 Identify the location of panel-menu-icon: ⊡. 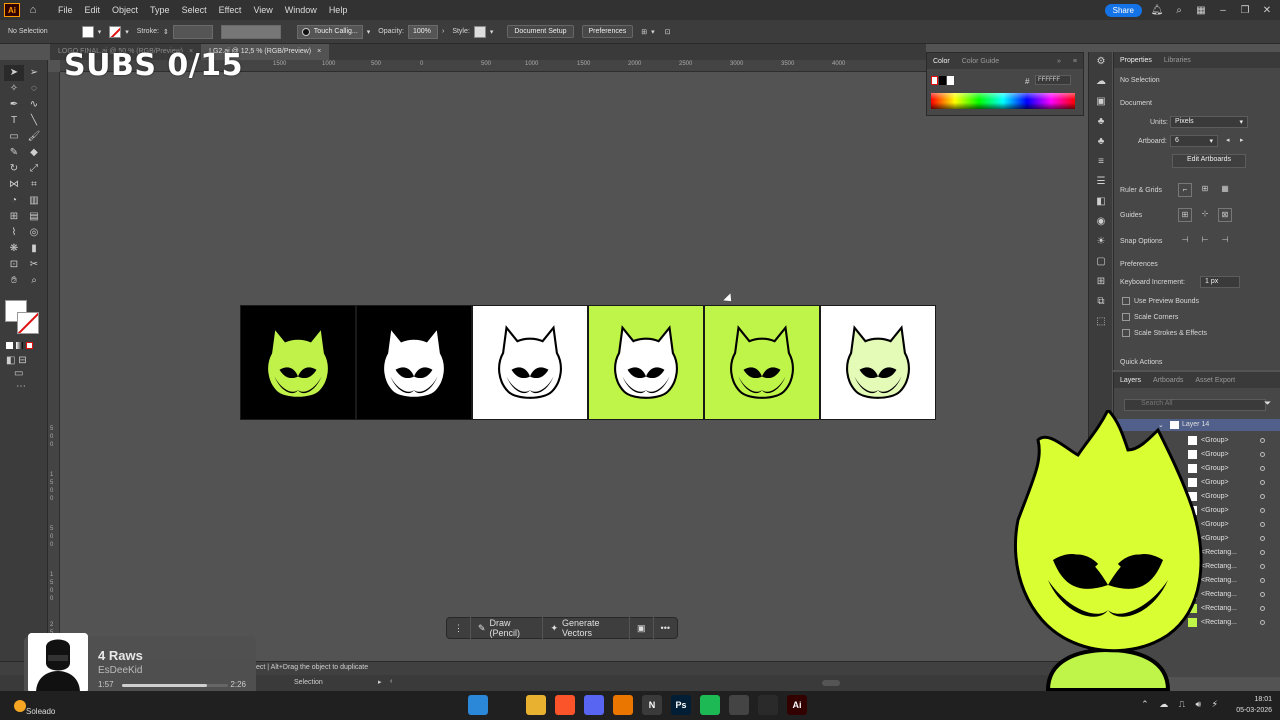
(668, 32).